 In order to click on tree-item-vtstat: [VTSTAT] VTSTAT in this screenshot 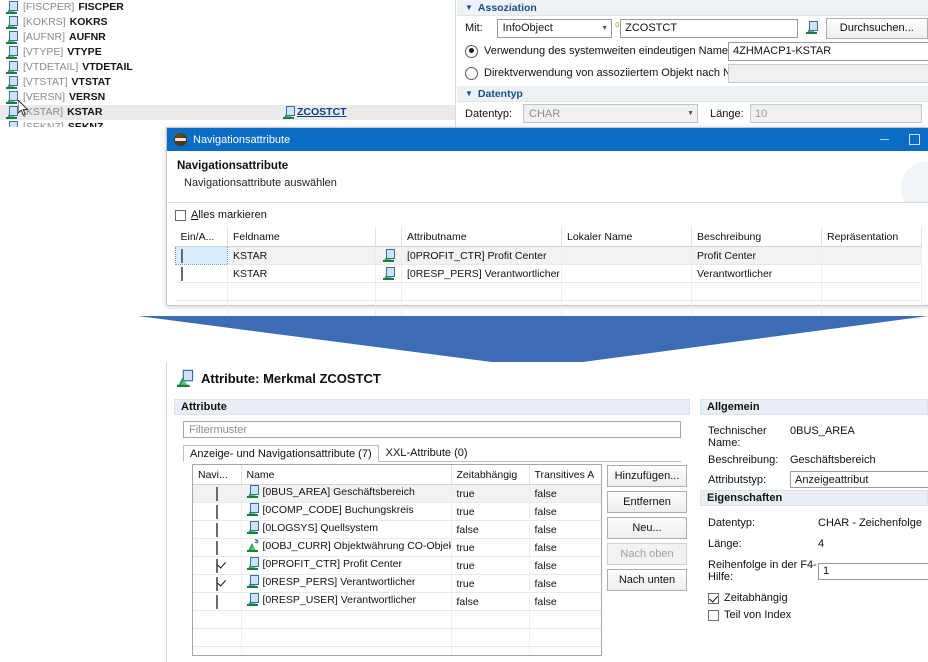, I will do `click(228, 82)`.